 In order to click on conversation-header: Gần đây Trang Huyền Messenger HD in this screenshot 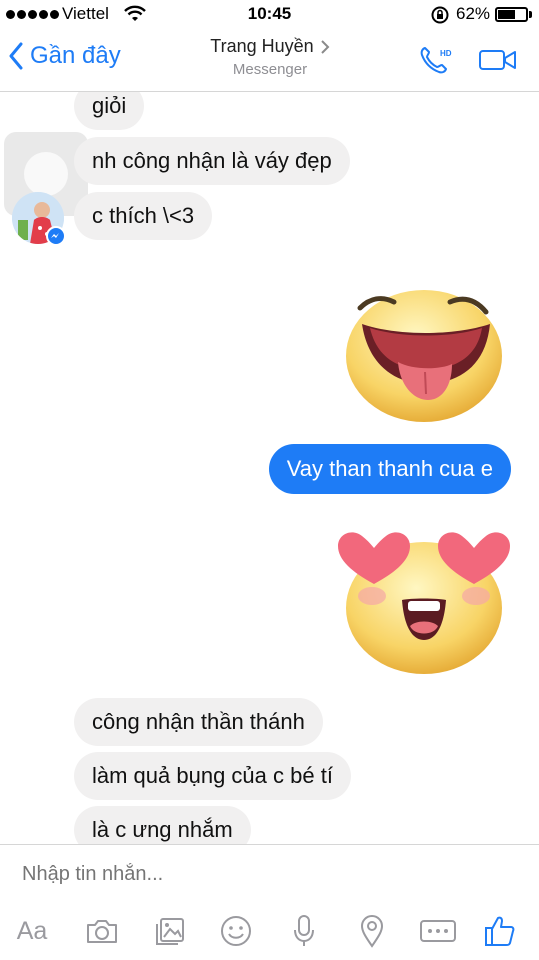, I will do `click(269, 61)`.